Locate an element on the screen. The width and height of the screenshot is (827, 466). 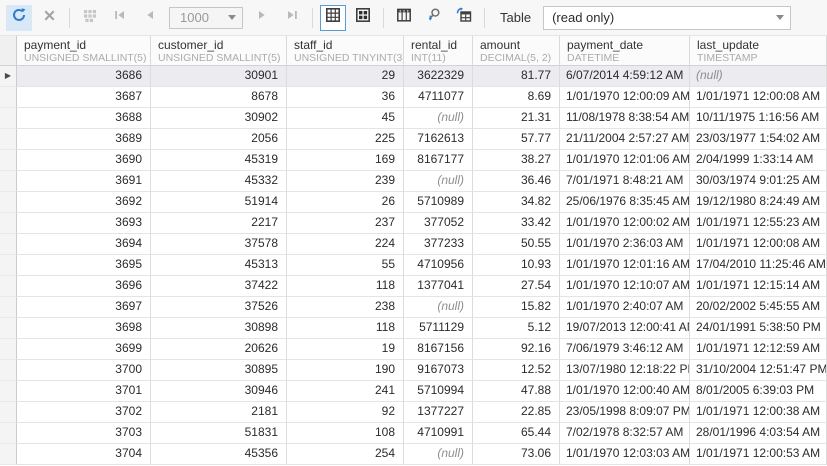
row-limit-select: 1000 is located at coordinates (206, 17).